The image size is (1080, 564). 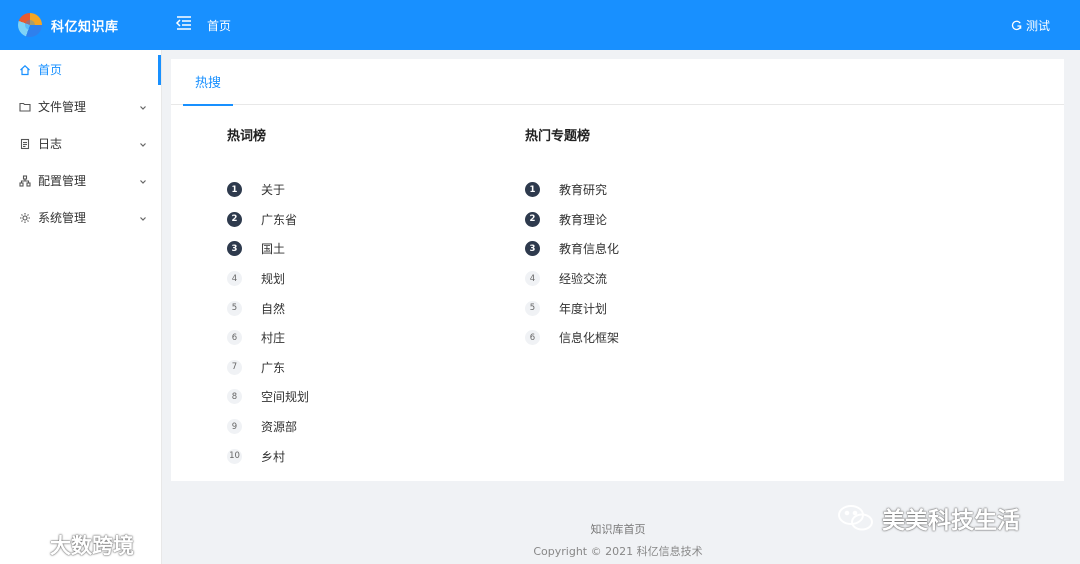 What do you see at coordinates (30, 25) in the screenshot?
I see `logo-mark-icon` at bounding box center [30, 25].